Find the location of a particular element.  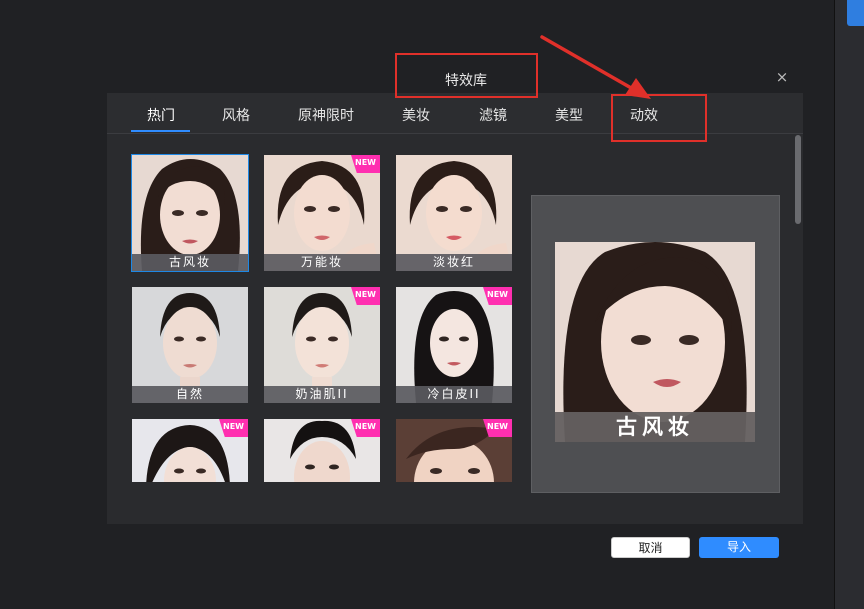

effect-label: 自然 is located at coordinates (190, 394).